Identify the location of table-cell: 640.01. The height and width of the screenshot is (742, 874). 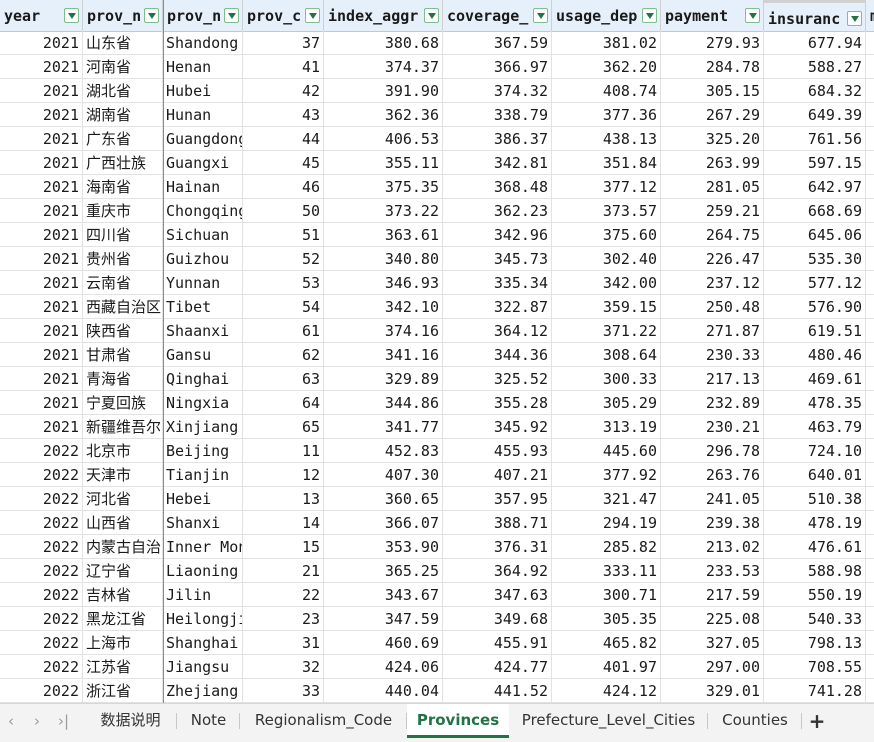
(815, 475).